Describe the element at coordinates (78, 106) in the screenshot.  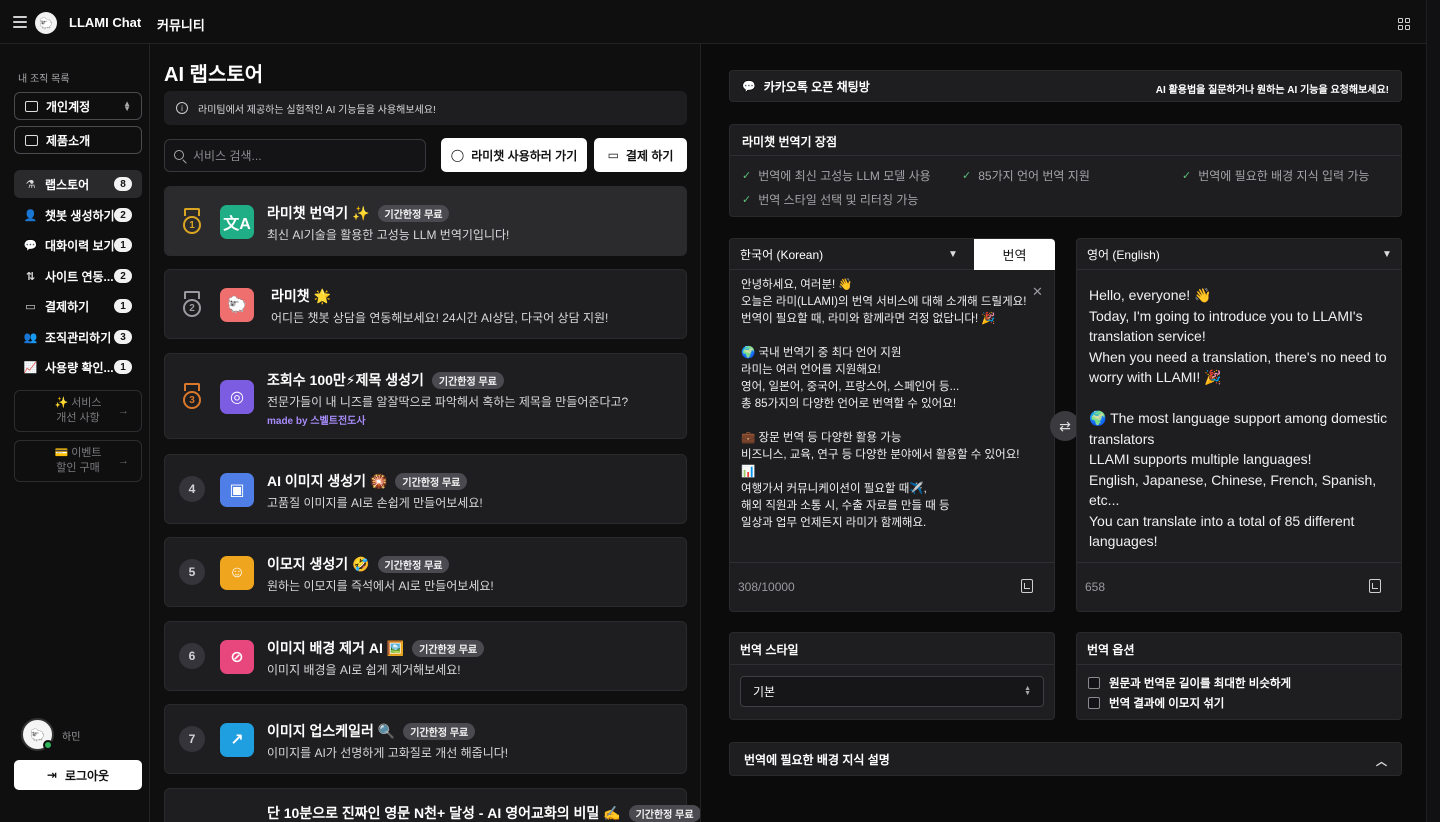
I see `org-select: 개인계정 ▲ ▼` at that location.